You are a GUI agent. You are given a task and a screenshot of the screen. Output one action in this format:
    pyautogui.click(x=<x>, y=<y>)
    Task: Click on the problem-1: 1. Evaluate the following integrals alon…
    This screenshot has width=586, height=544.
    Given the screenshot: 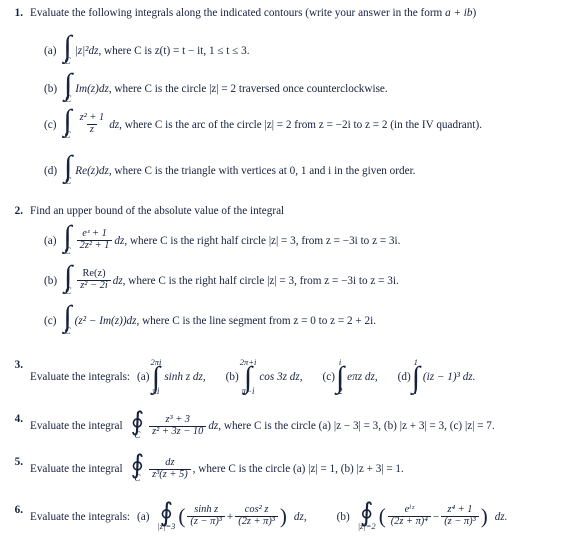 What is the action you would take?
    pyautogui.click(x=293, y=13)
    